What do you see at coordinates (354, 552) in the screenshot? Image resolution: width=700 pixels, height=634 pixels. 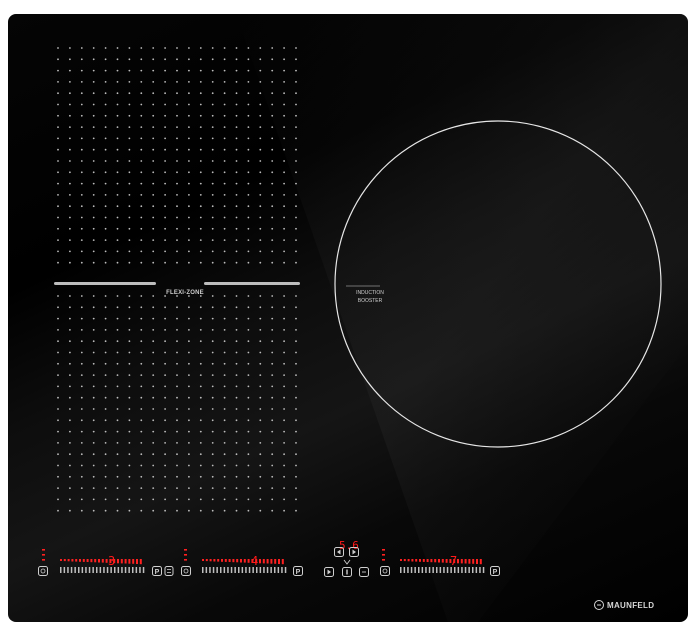 I see `plus-icon` at bounding box center [354, 552].